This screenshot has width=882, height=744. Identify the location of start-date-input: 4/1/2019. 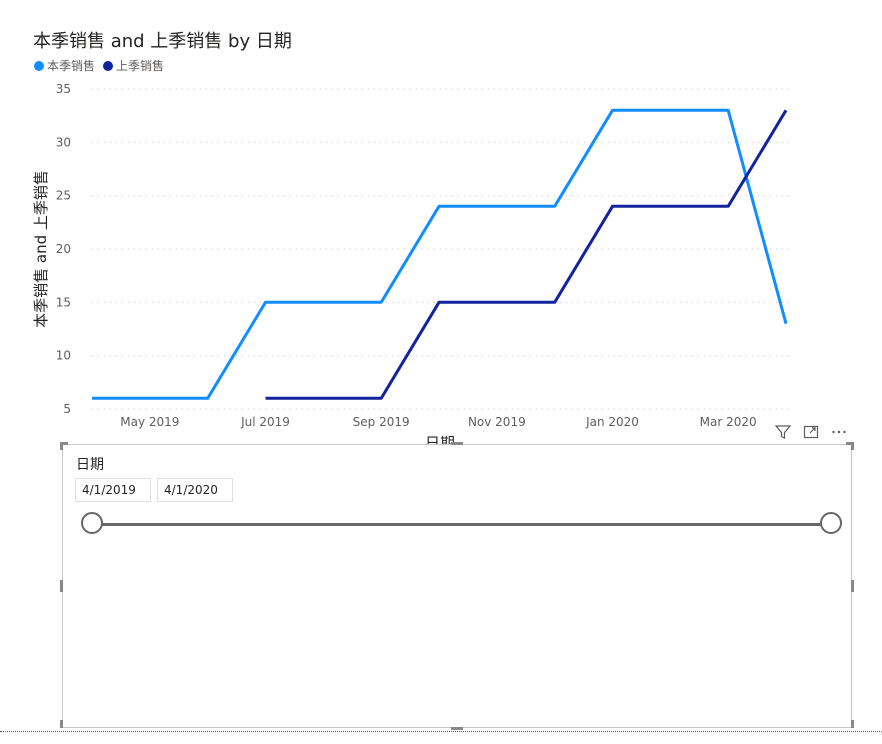
(113, 490).